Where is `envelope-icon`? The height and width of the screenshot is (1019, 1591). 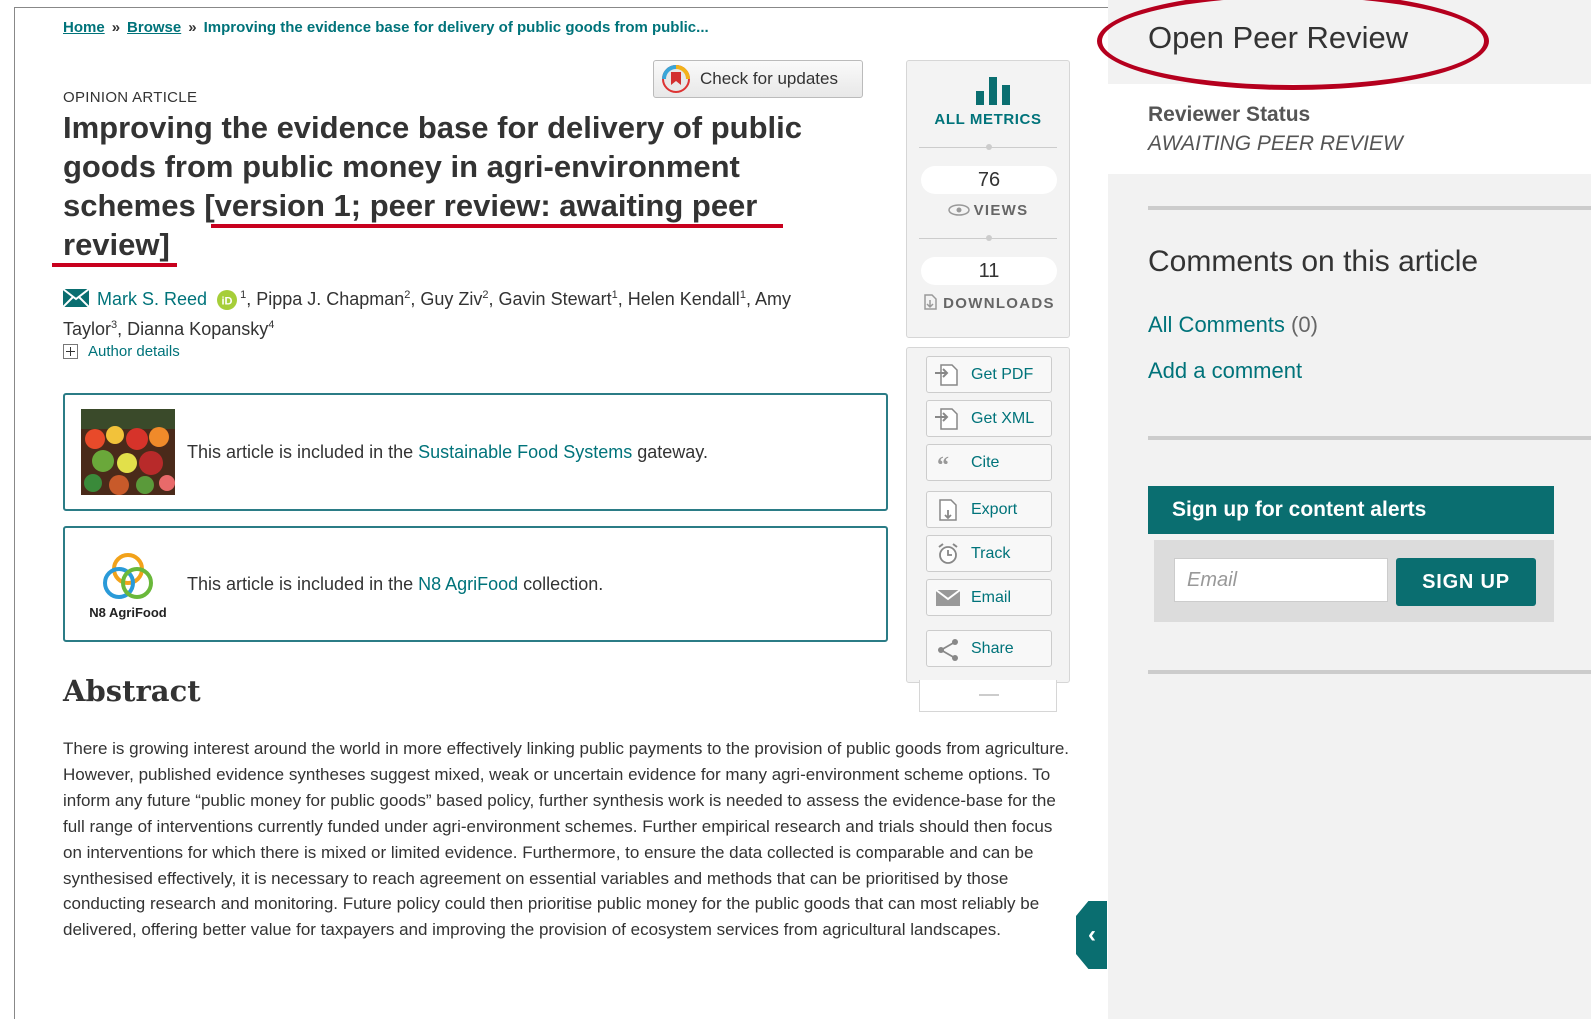 envelope-icon is located at coordinates (948, 597).